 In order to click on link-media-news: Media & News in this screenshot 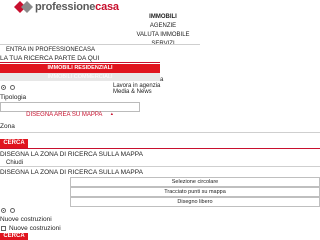, I will do `click(132, 92)`.